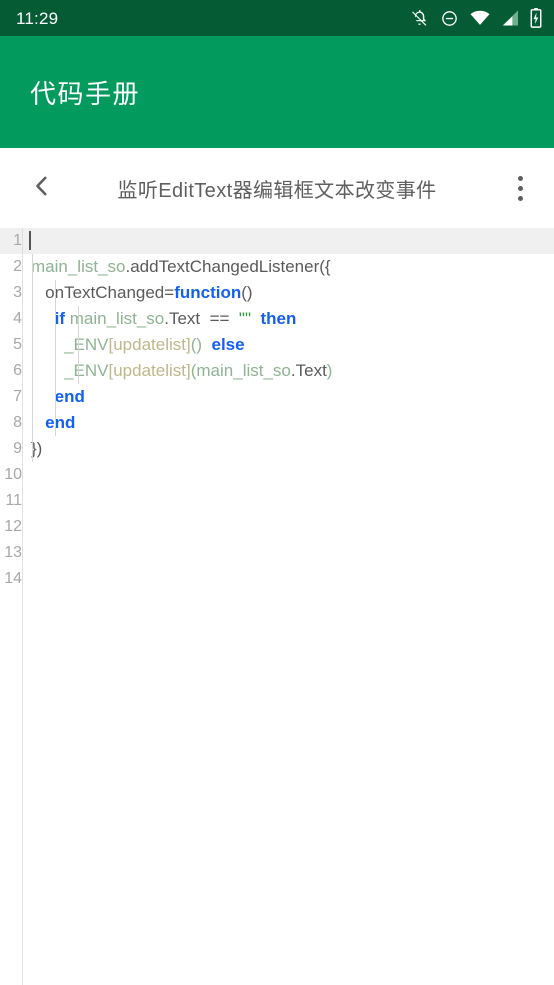  Describe the element at coordinates (288, 449) in the screenshot. I see `code-line-content: })` at that location.